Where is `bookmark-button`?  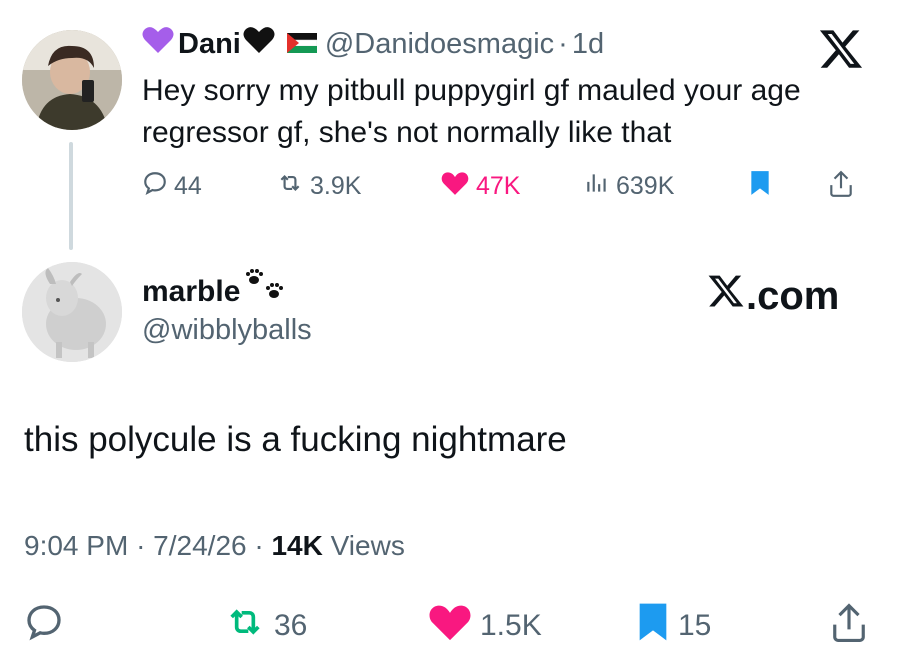 bookmark-button is located at coordinates (763, 186).